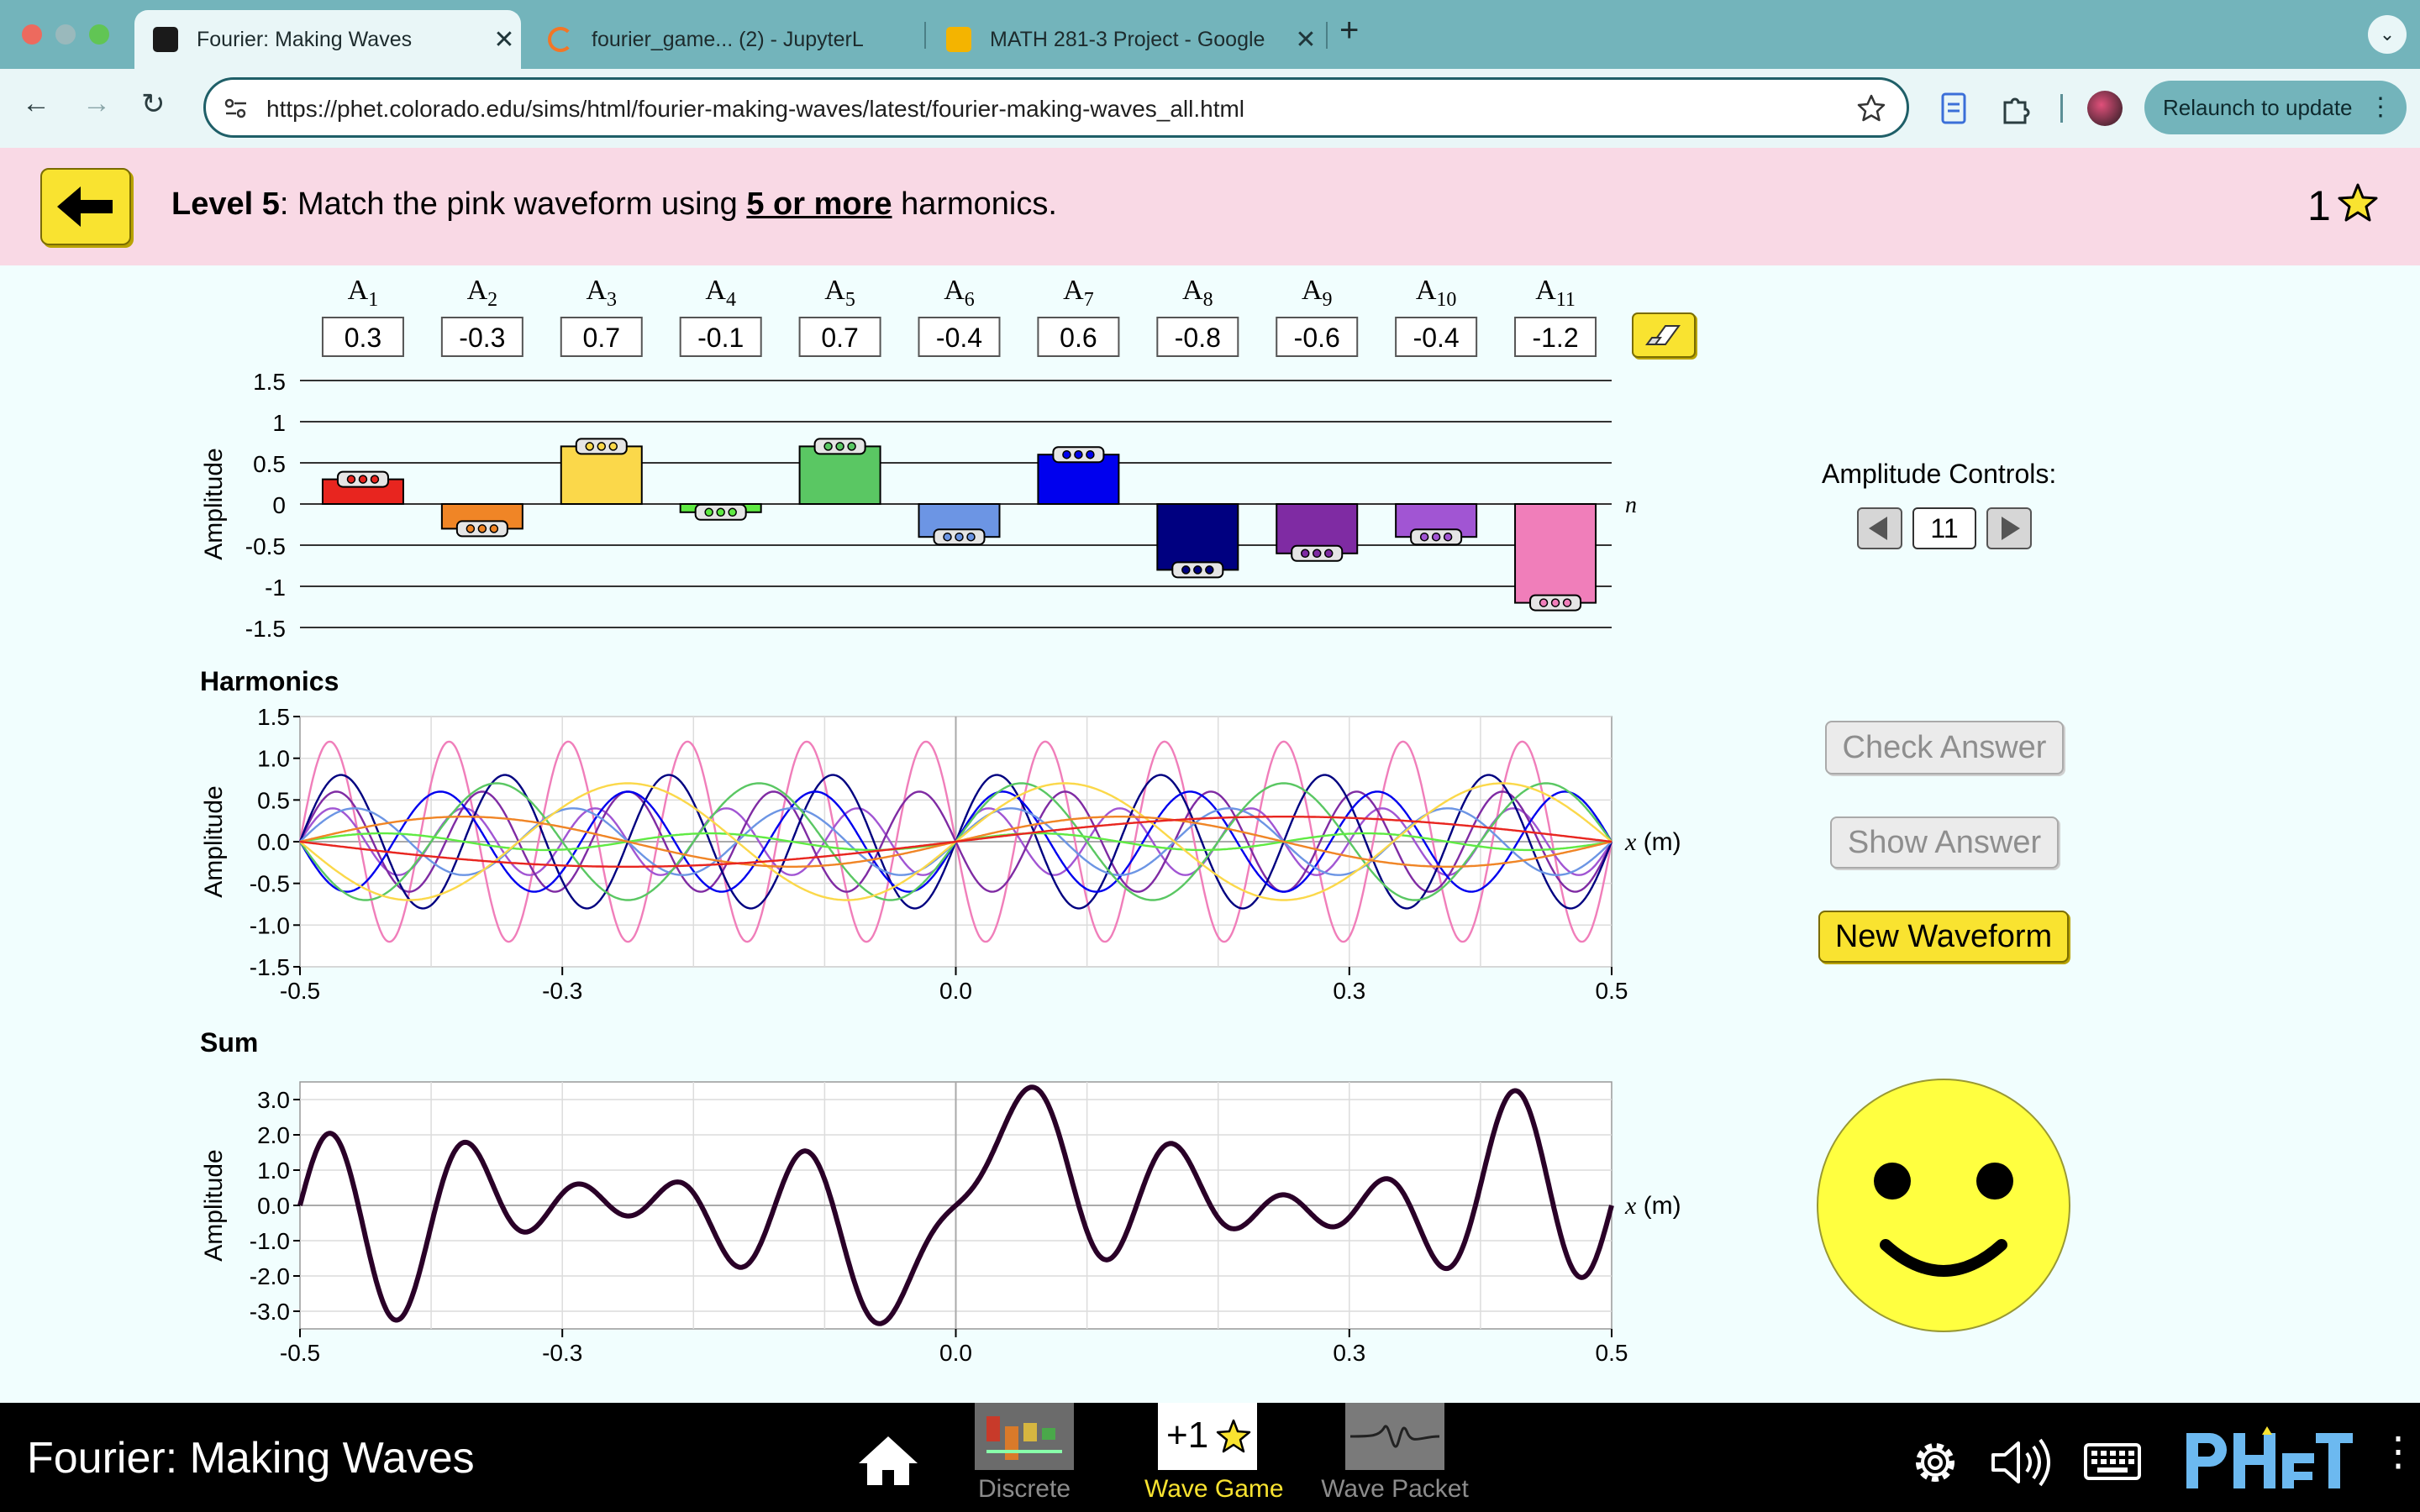 The height and width of the screenshot is (1512, 2420). What do you see at coordinates (2388, 34) in the screenshot?
I see `tab-search-button: ⌄` at bounding box center [2388, 34].